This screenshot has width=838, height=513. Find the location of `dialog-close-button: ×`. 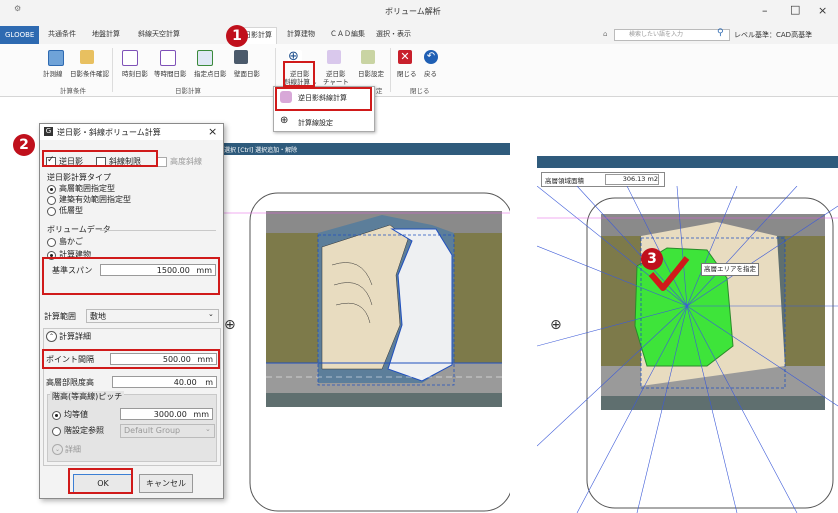

dialog-close-button: × is located at coordinates (212, 131).